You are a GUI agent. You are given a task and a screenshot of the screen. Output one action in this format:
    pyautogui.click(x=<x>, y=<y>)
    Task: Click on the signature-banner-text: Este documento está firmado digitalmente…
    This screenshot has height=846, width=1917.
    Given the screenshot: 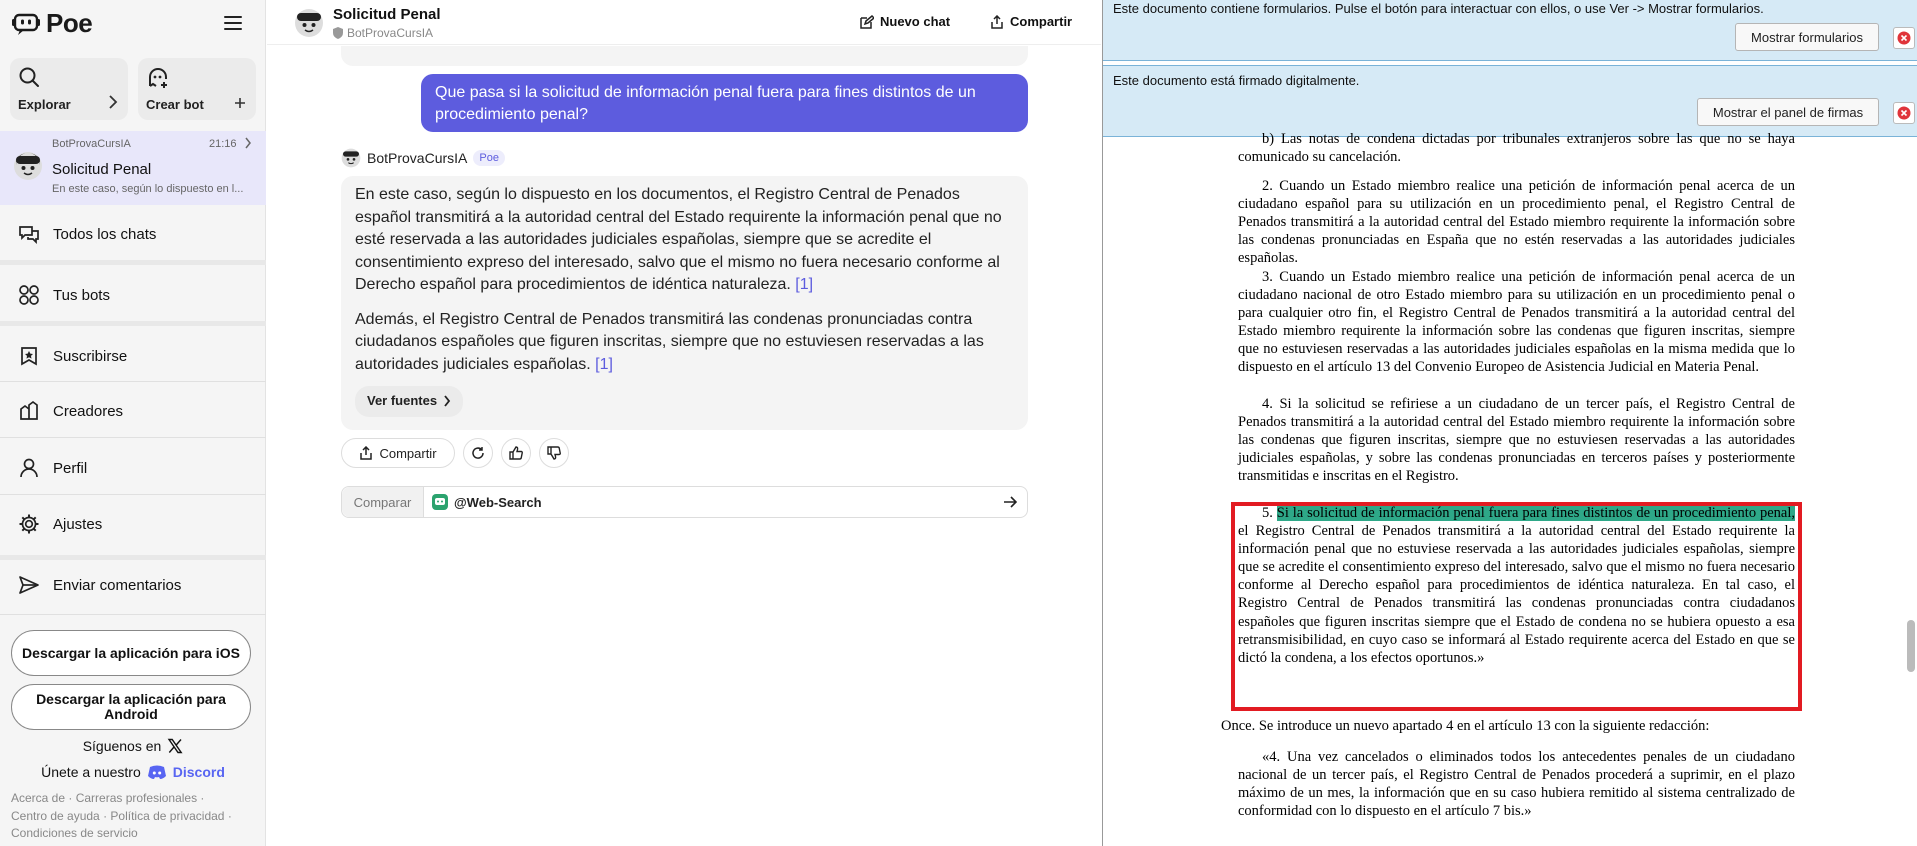 What is the action you would take?
    pyautogui.click(x=1236, y=80)
    